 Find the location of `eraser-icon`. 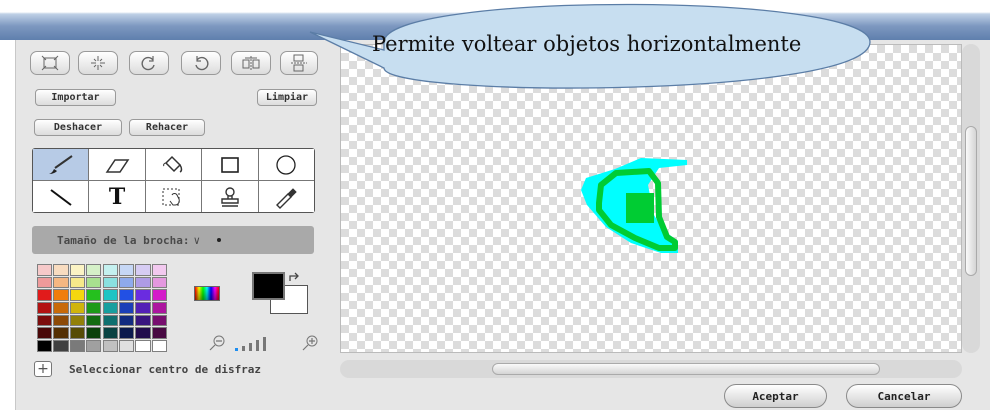

eraser-icon is located at coordinates (117, 165).